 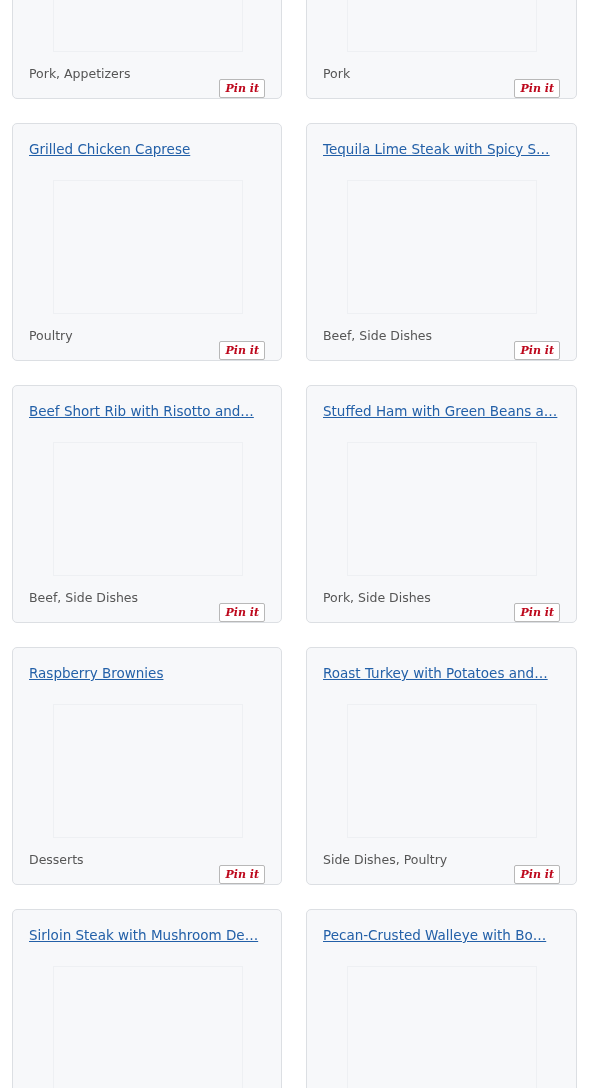 What do you see at coordinates (56, 860) in the screenshot?
I see `recipe-tags: Desserts` at bounding box center [56, 860].